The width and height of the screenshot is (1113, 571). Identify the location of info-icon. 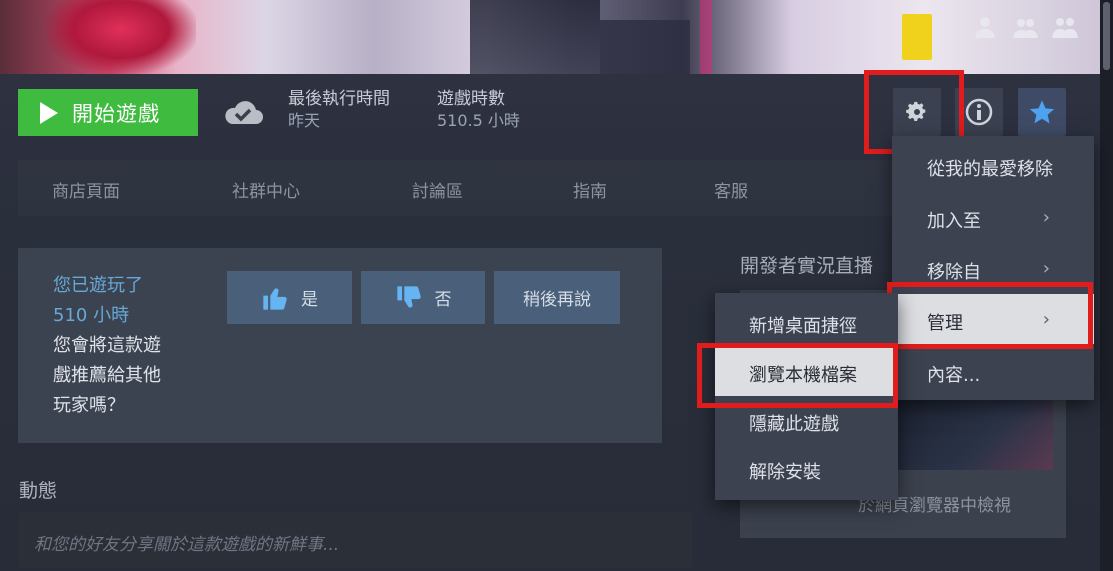
(979, 112).